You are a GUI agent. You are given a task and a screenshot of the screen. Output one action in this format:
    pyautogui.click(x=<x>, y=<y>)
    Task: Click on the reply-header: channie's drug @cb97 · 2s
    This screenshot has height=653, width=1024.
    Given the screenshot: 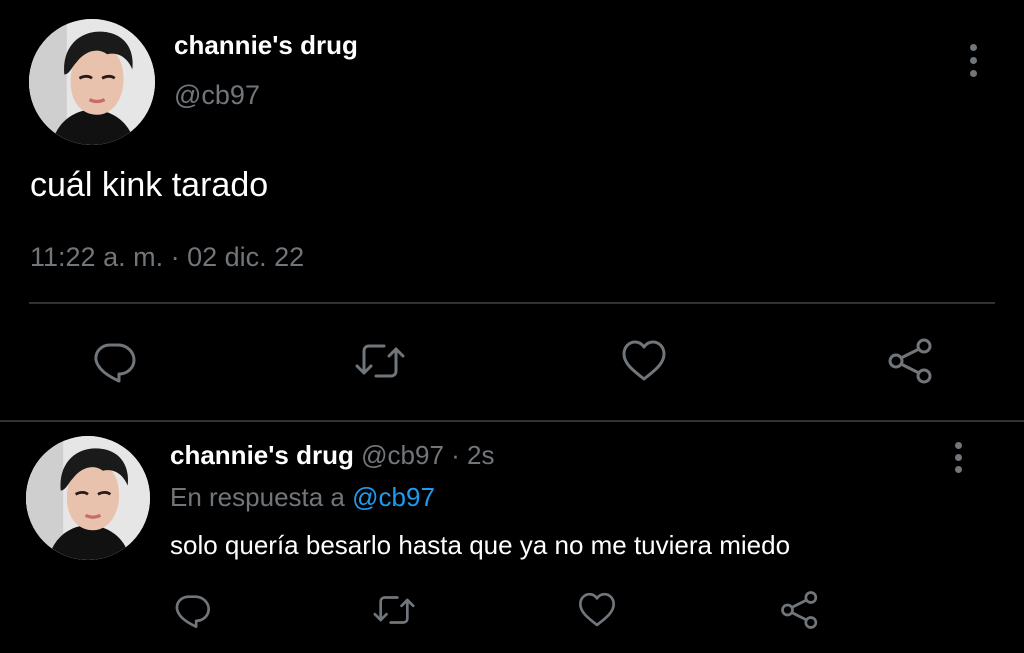 What is the action you would take?
    pyautogui.click(x=332, y=455)
    